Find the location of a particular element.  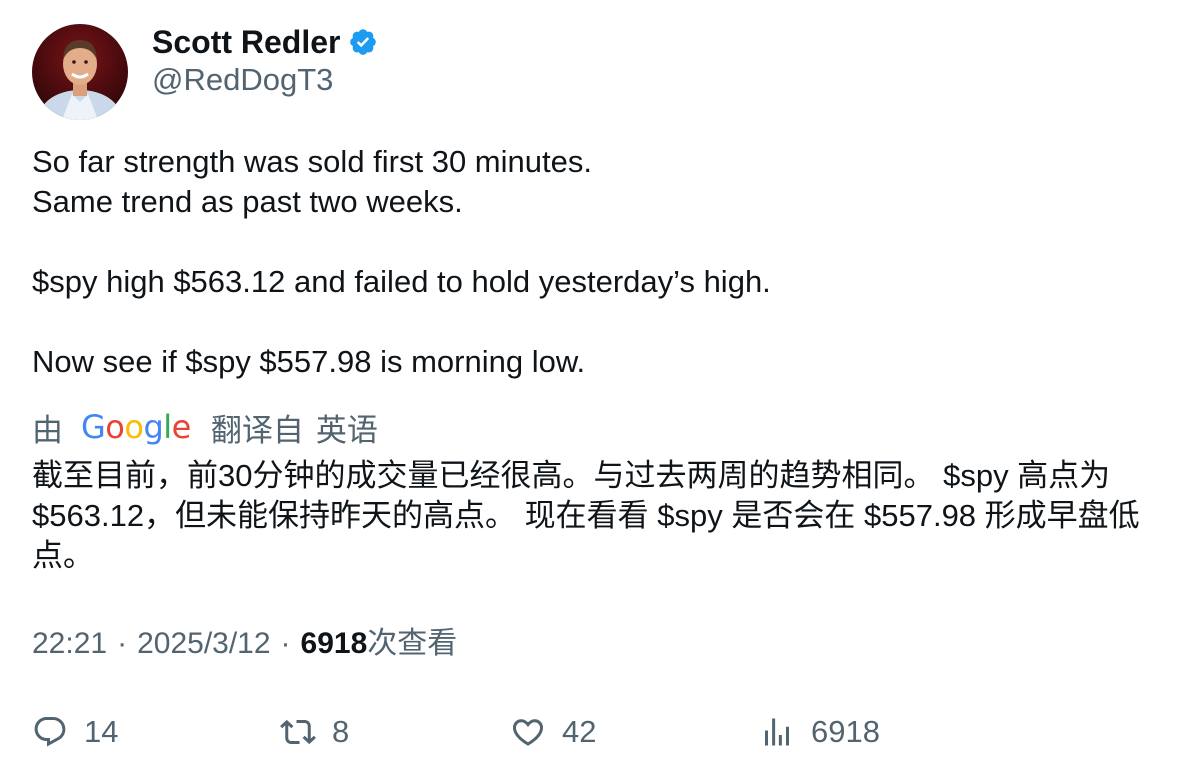

reply-button: 14 is located at coordinates (75, 732).